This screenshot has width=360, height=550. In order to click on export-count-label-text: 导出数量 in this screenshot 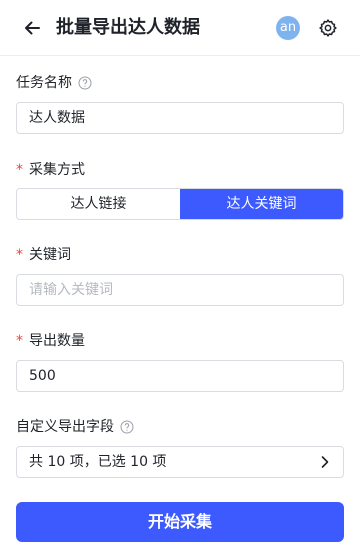, I will do `click(57, 341)`.